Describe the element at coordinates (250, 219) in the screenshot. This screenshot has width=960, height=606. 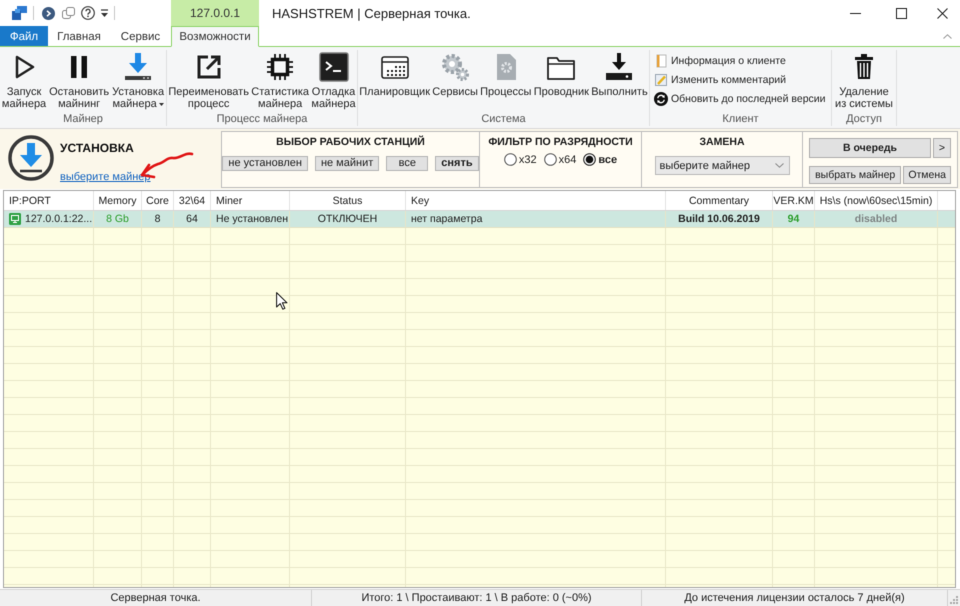
I see `table-cell: Не установлен` at that location.